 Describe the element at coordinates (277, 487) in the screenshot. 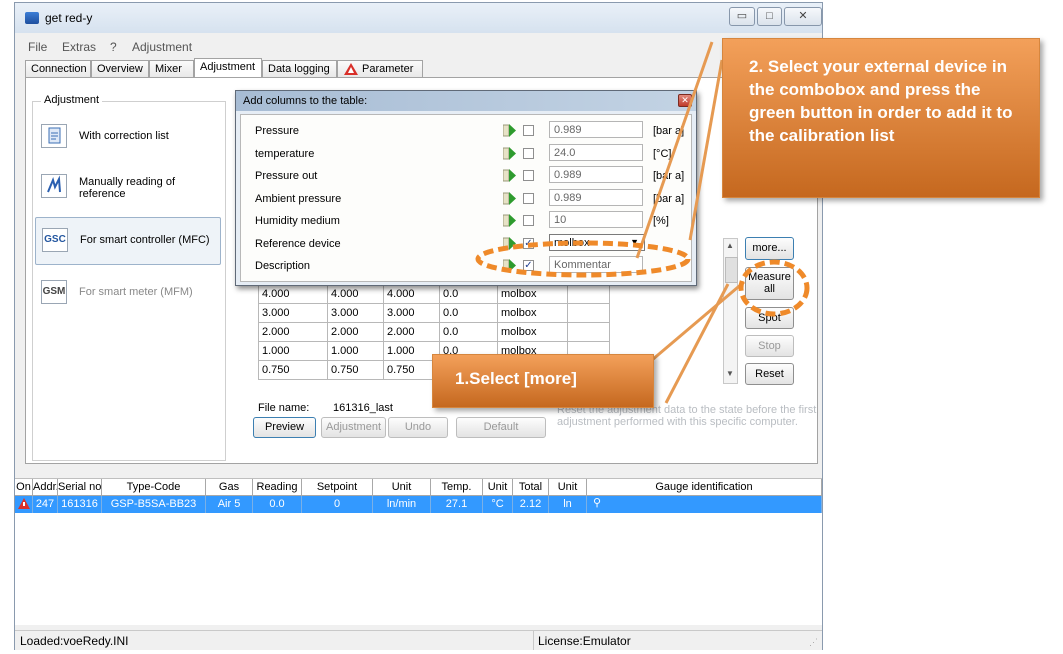

I see `grid-column-header: Reading` at that location.